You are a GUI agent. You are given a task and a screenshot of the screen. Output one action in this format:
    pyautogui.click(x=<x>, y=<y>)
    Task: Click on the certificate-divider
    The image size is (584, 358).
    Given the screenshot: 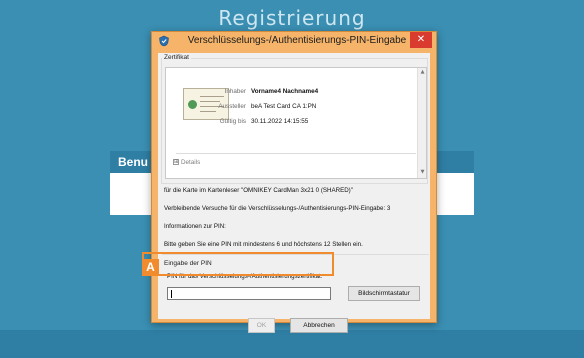 What is the action you would take?
    pyautogui.click(x=296, y=153)
    